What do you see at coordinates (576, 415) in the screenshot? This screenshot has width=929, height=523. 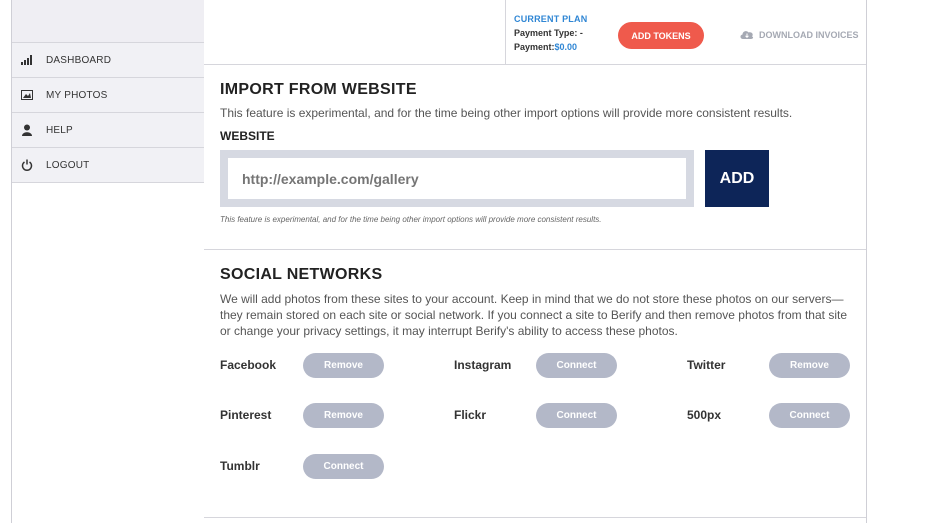 I see `flickr-action-button: Connect` at bounding box center [576, 415].